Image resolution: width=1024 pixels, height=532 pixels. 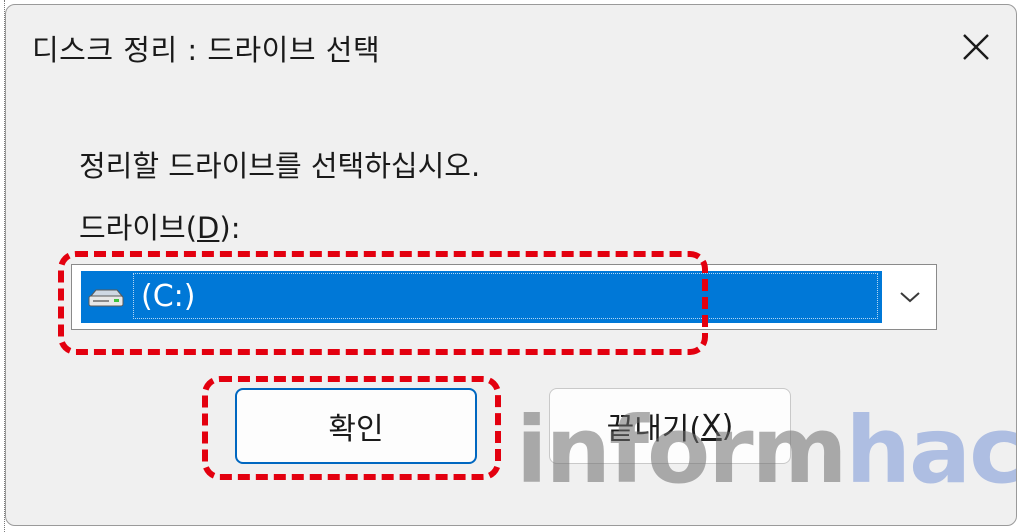 I want to click on chevron-down-icon, so click(x=910, y=297).